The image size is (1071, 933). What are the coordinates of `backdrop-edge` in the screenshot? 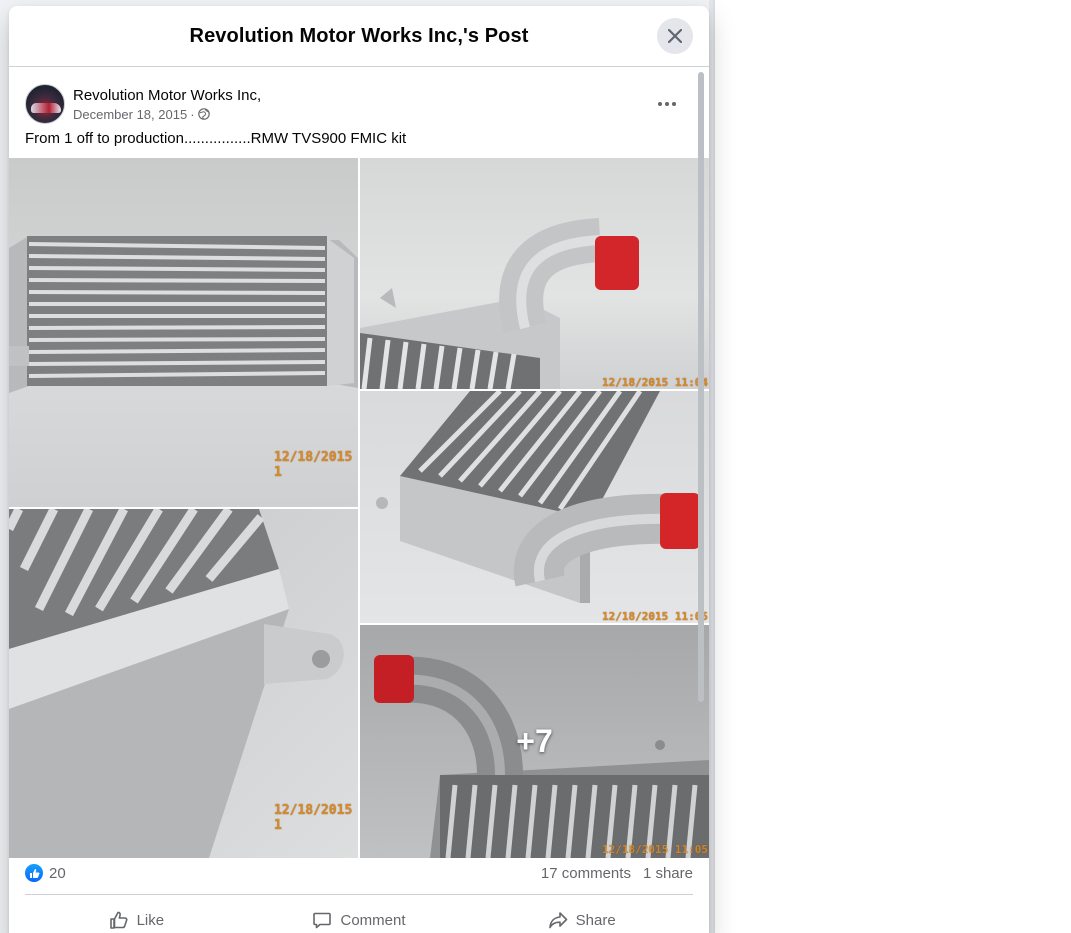 It's located at (714, 466).